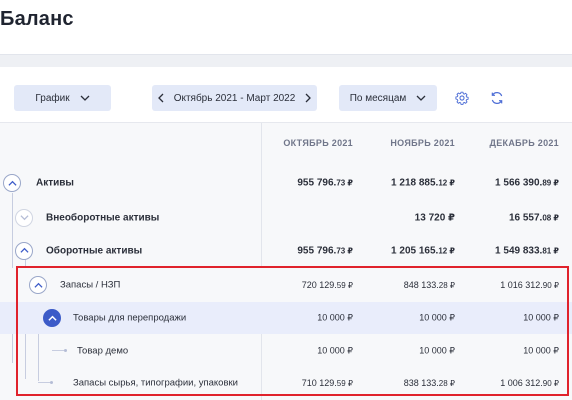 This screenshot has height=400, width=572. I want to click on chart-type-label: График, so click(52, 98).